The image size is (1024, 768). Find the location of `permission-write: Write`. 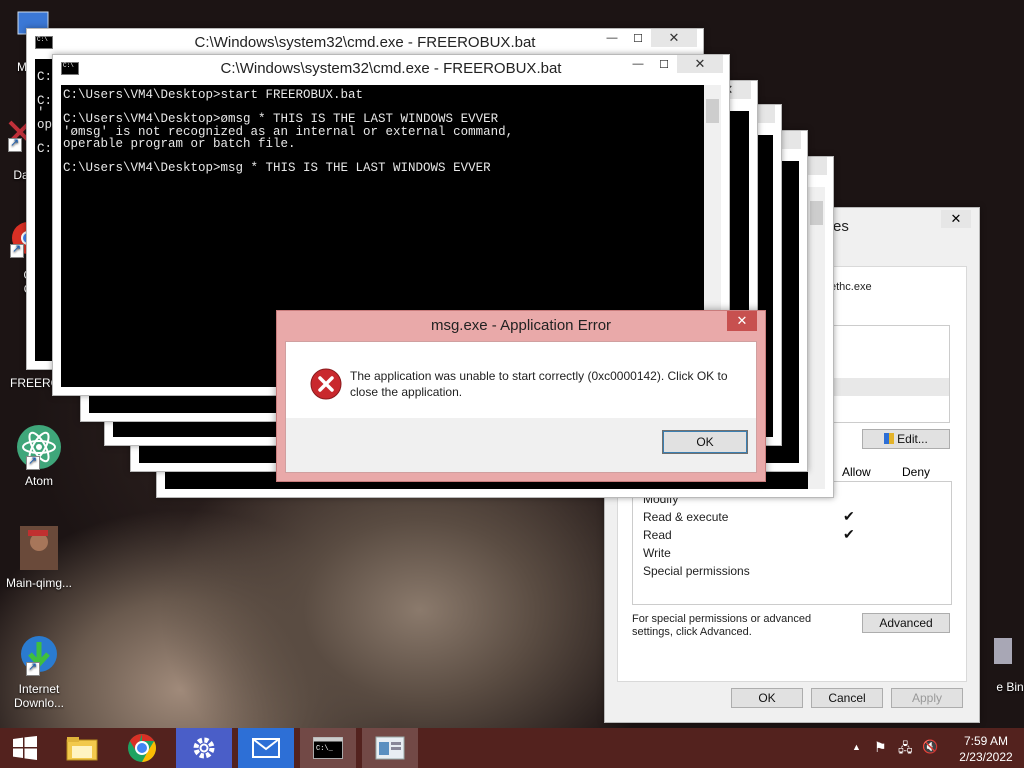

permission-write: Write is located at coordinates (657, 553).